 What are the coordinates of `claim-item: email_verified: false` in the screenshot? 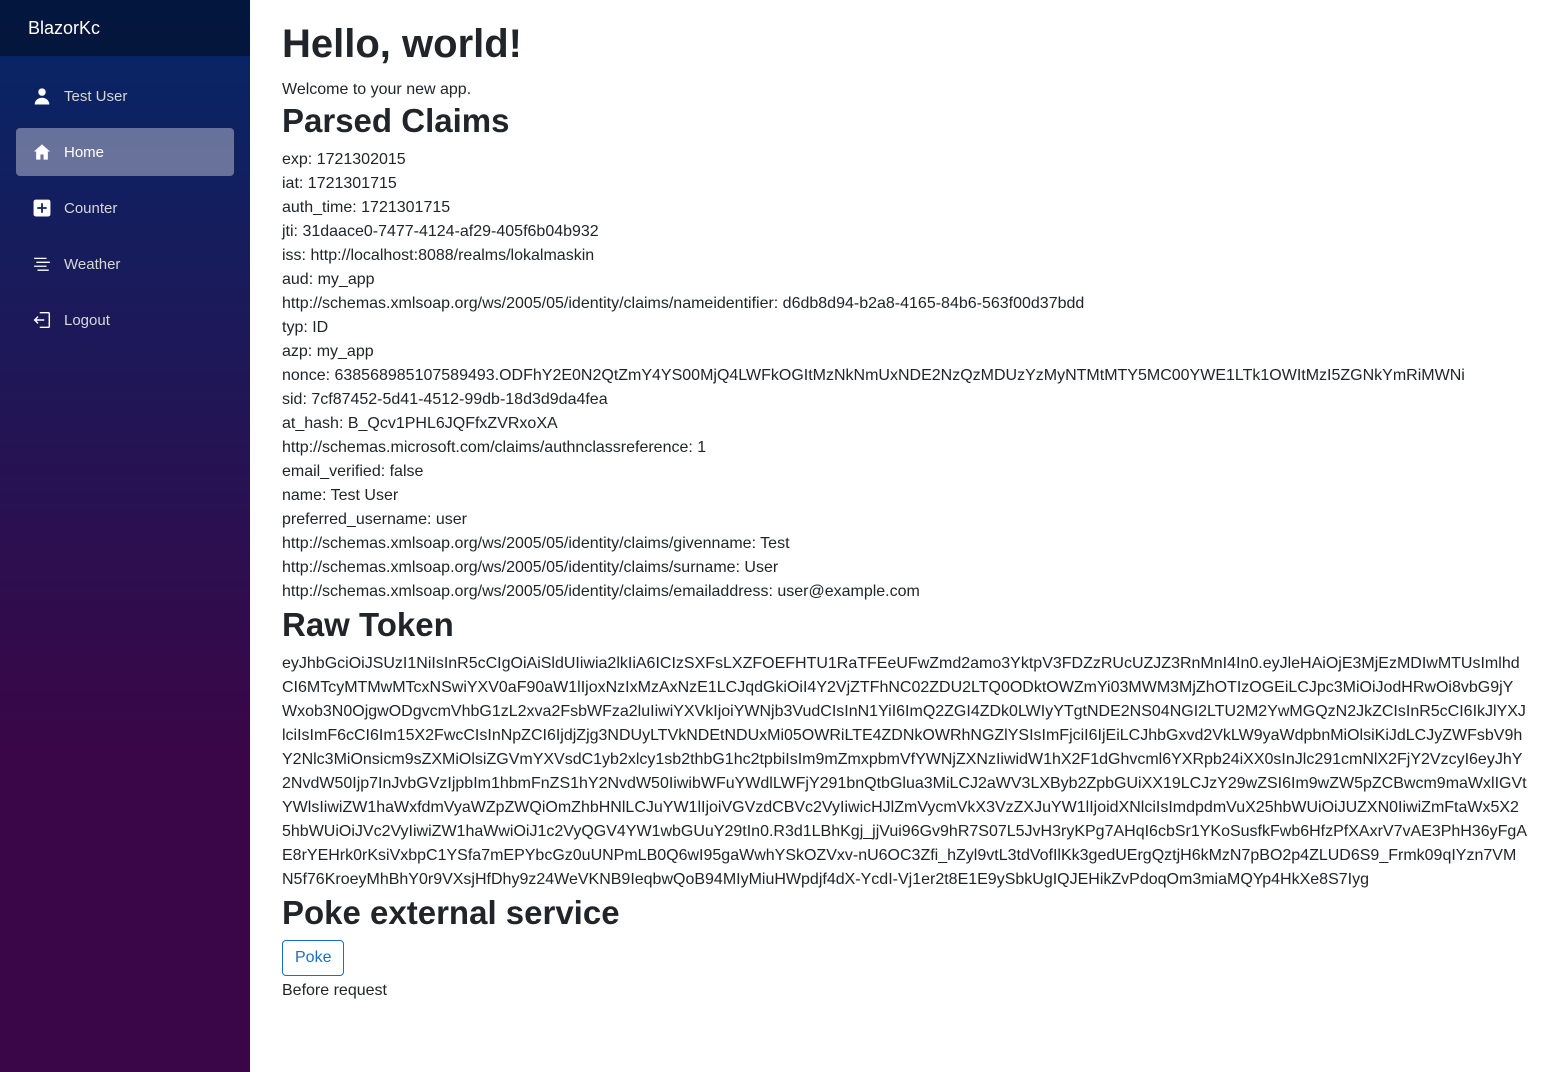 It's located at (353, 471).